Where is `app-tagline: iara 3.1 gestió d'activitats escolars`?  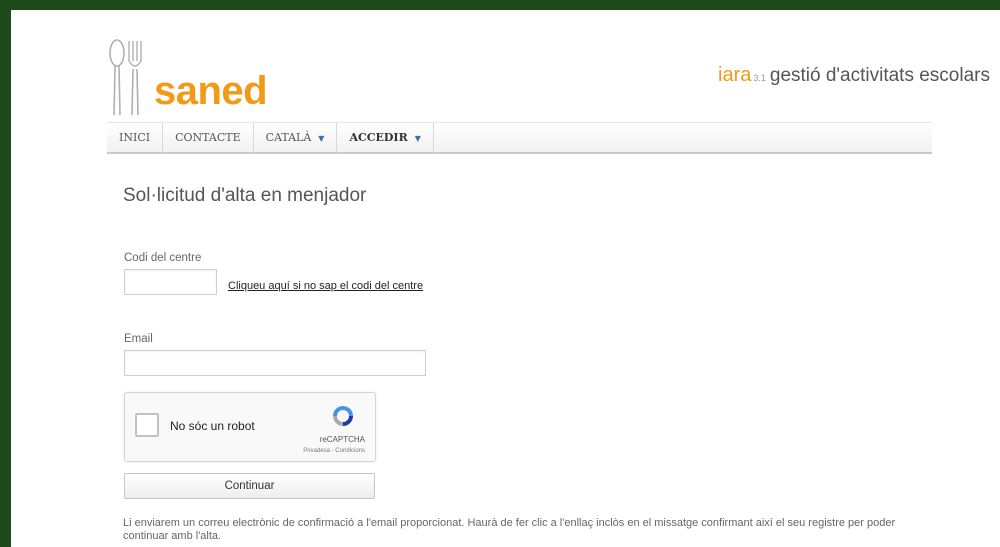
app-tagline: iara 3.1 gestió d'activitats escolars is located at coordinates (854, 75).